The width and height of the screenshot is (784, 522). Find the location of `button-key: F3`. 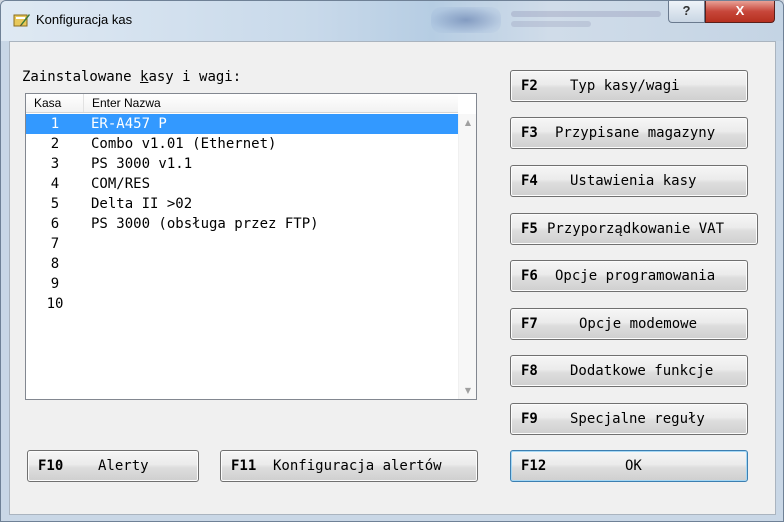

button-key: F3 is located at coordinates (529, 133).